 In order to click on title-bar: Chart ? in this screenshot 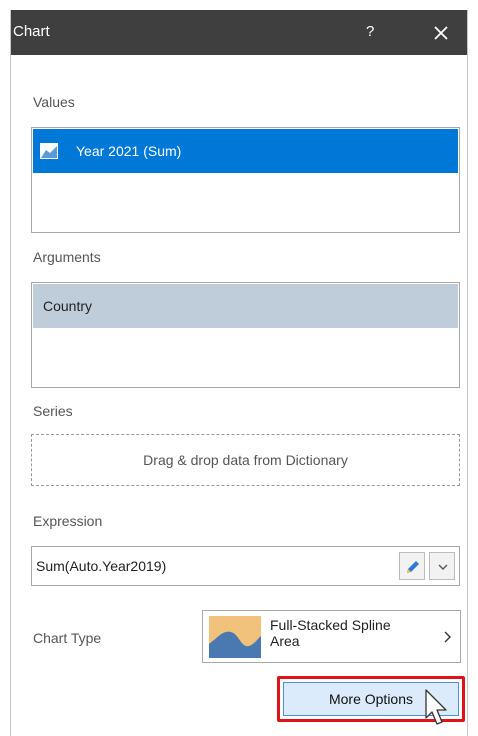, I will do `click(239, 32)`.